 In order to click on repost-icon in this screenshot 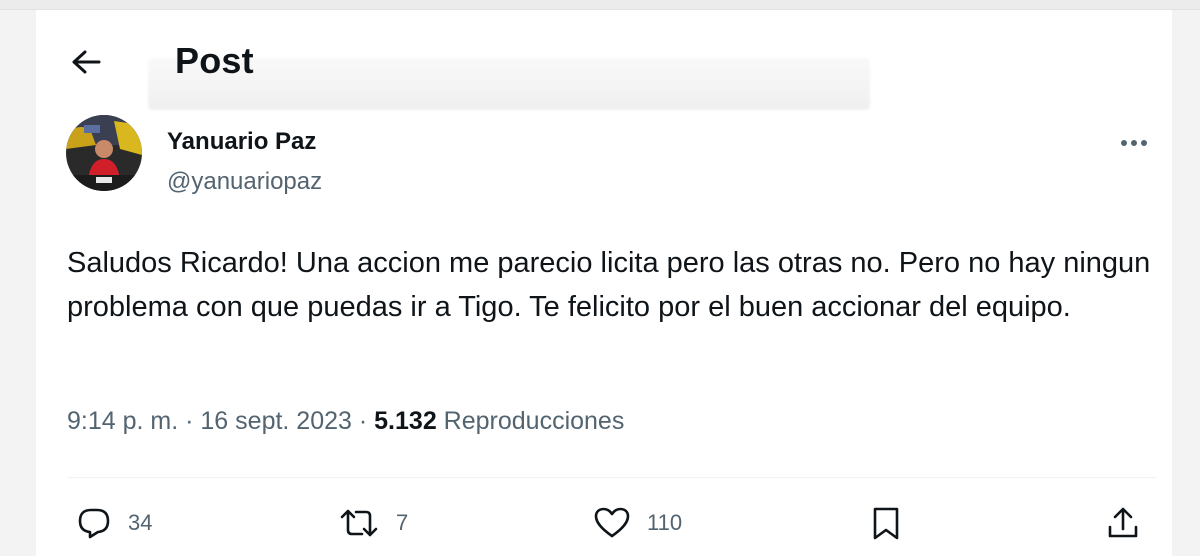, I will do `click(359, 523)`.